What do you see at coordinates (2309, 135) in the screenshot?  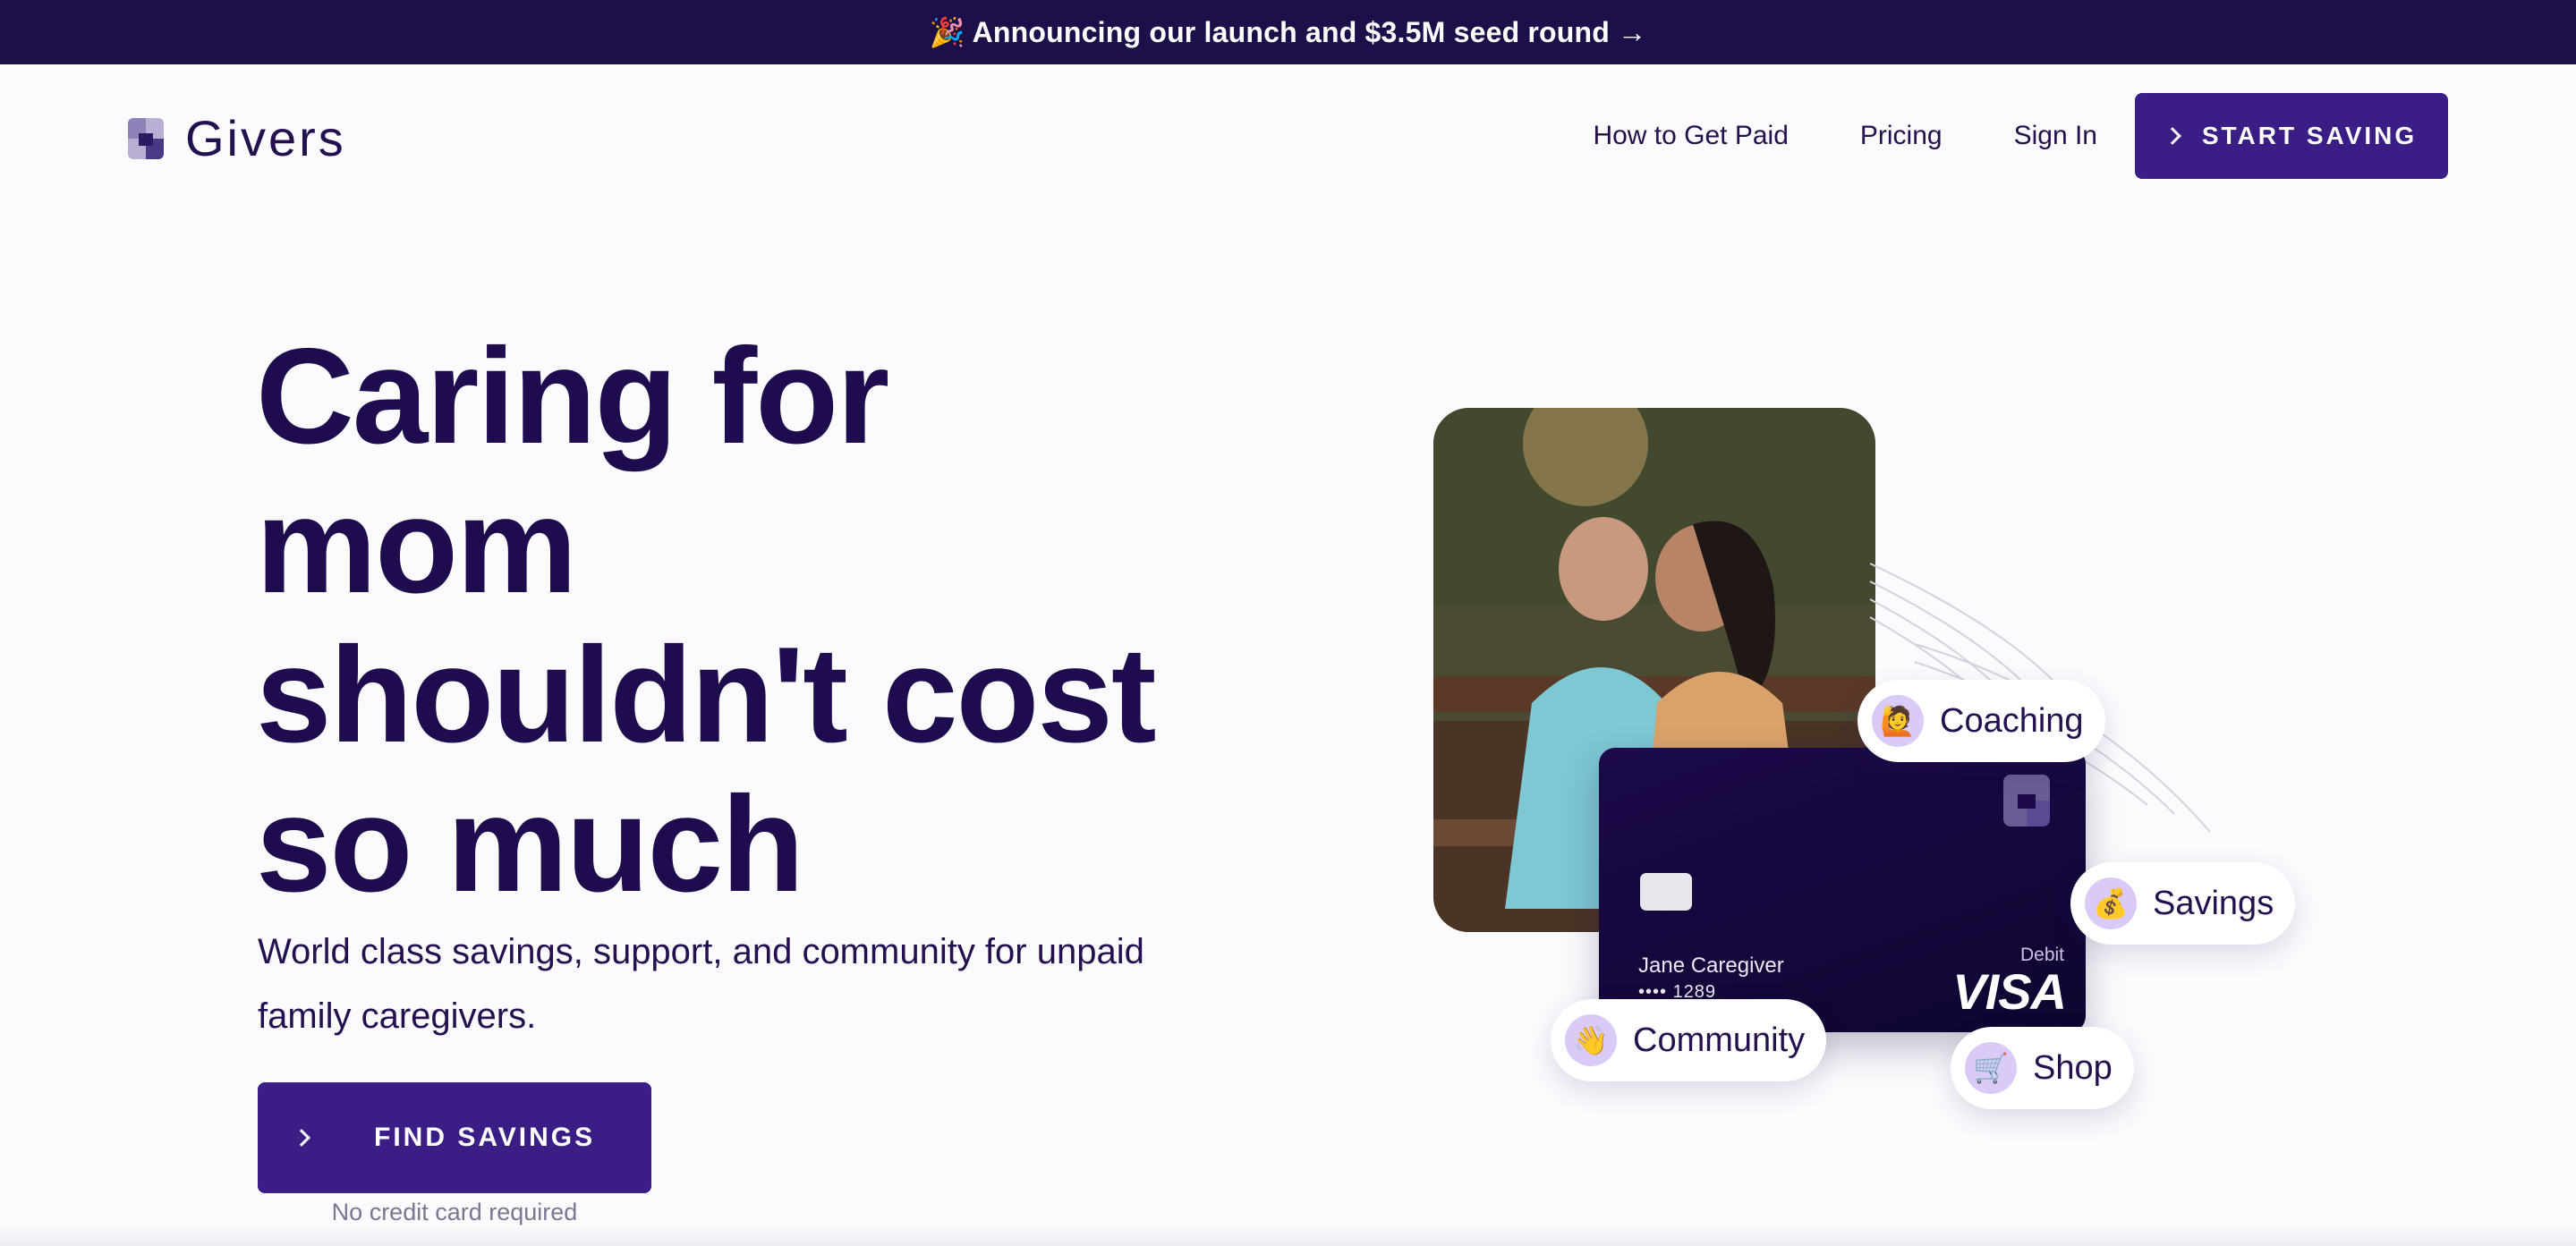 I see `start-saving-label: START SAVING` at bounding box center [2309, 135].